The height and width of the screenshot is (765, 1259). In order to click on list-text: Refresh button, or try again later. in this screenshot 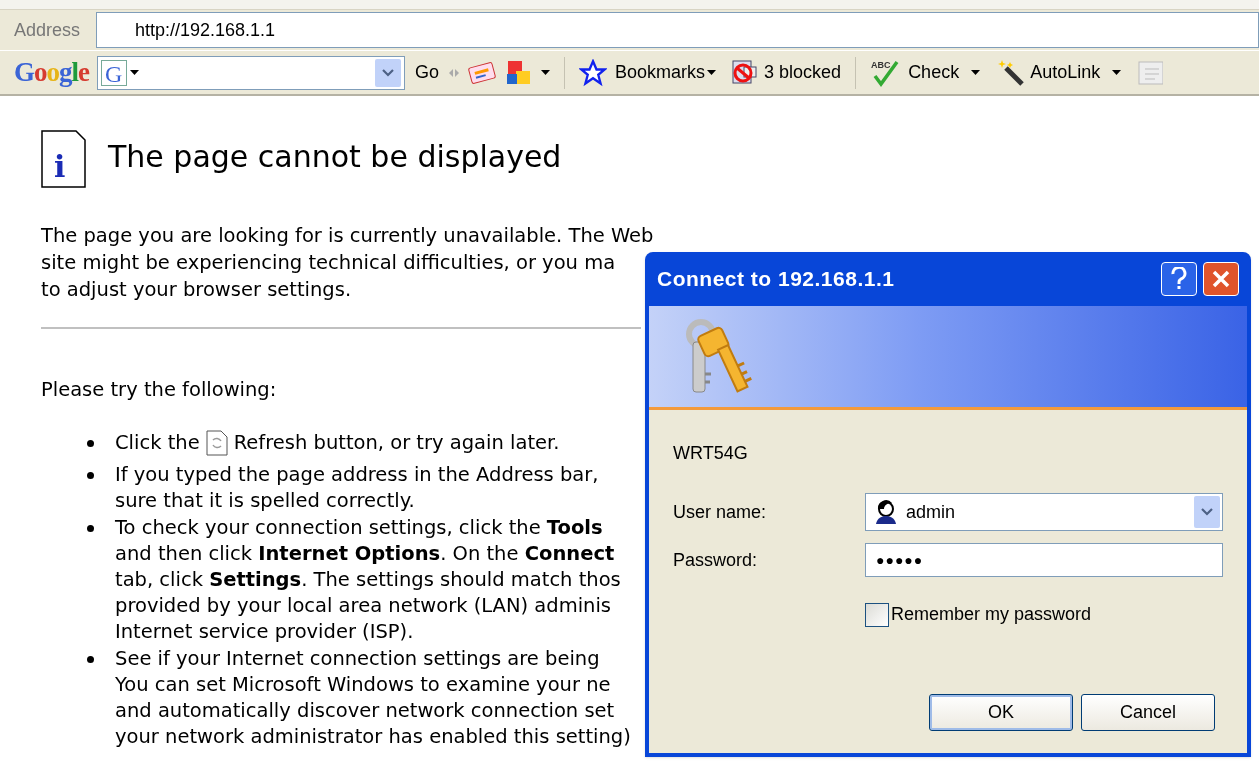, I will do `click(396, 443)`.